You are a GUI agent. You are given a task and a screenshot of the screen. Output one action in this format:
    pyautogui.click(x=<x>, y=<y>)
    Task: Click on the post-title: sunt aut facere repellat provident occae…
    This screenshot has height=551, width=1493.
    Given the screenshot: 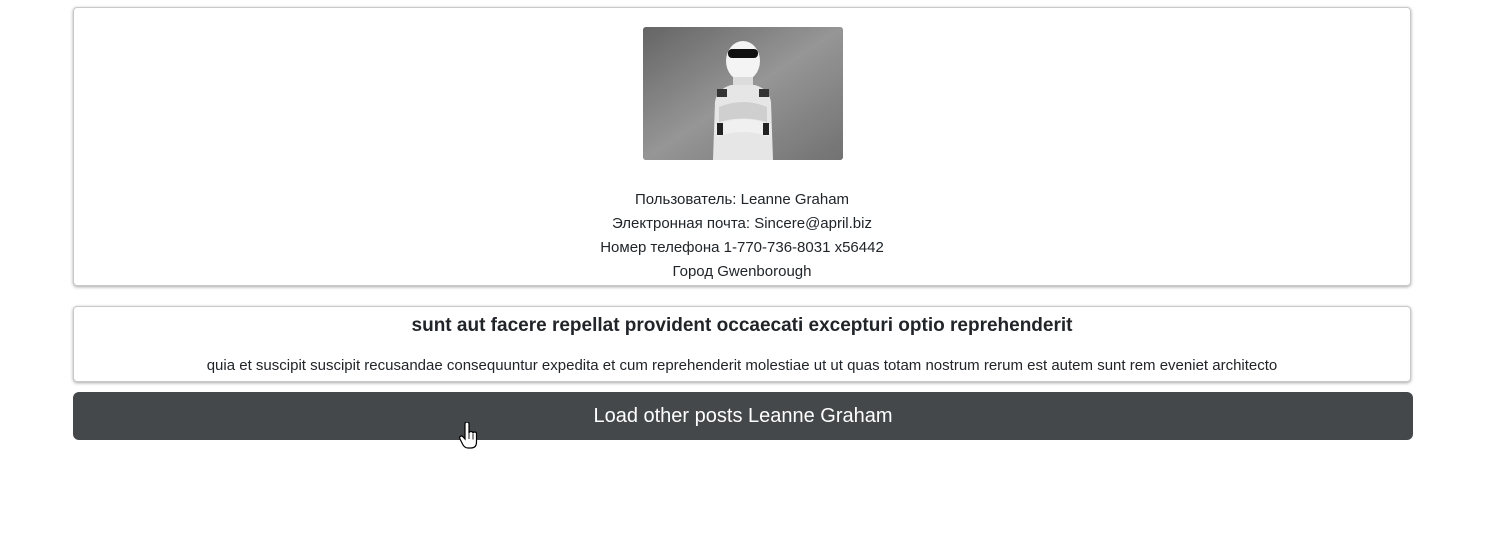 What is the action you would take?
    pyautogui.click(x=742, y=325)
    